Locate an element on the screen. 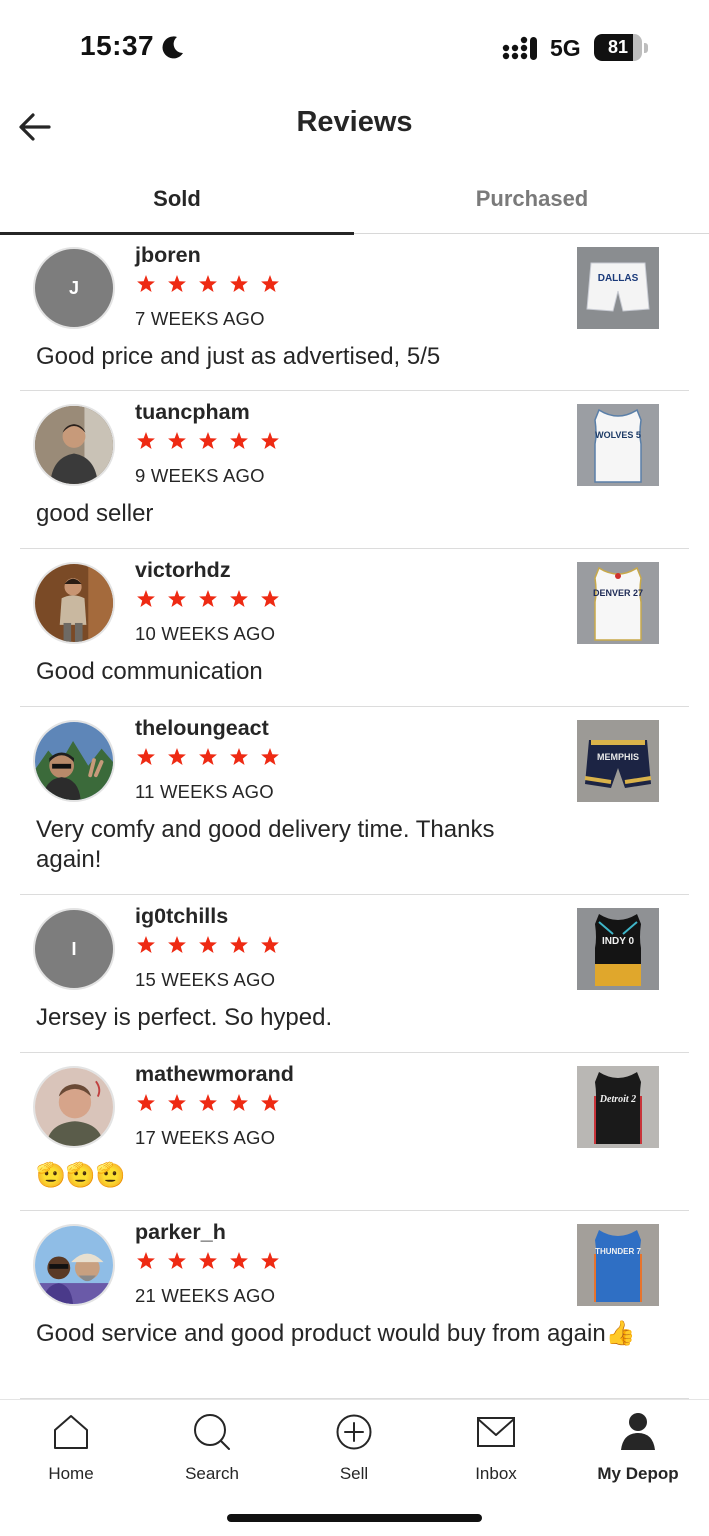  product-print: DALLAS is located at coordinates (618, 278).